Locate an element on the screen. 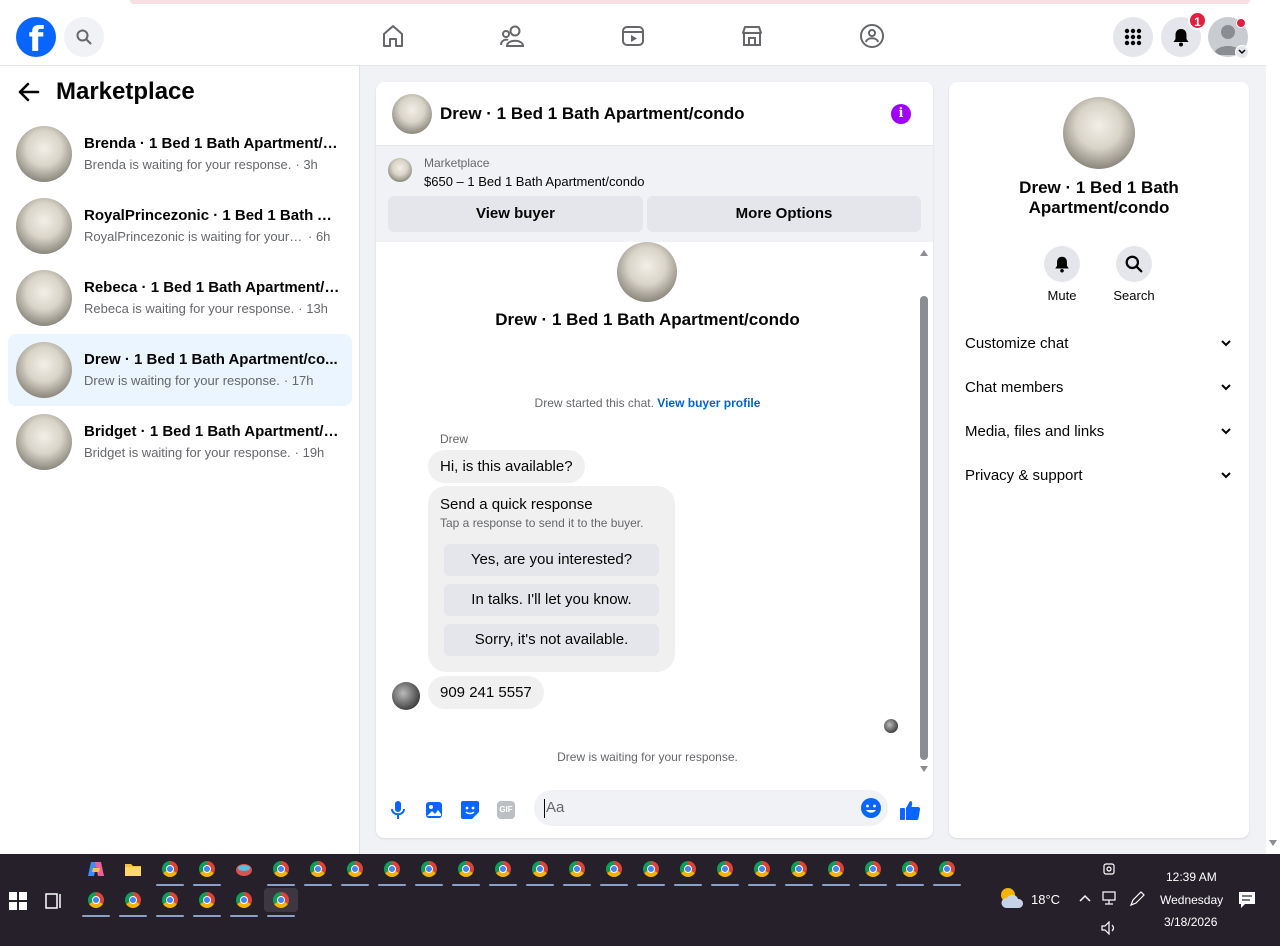 The width and height of the screenshot is (1280, 946). thread-scrollbar-thumb is located at coordinates (924, 528).